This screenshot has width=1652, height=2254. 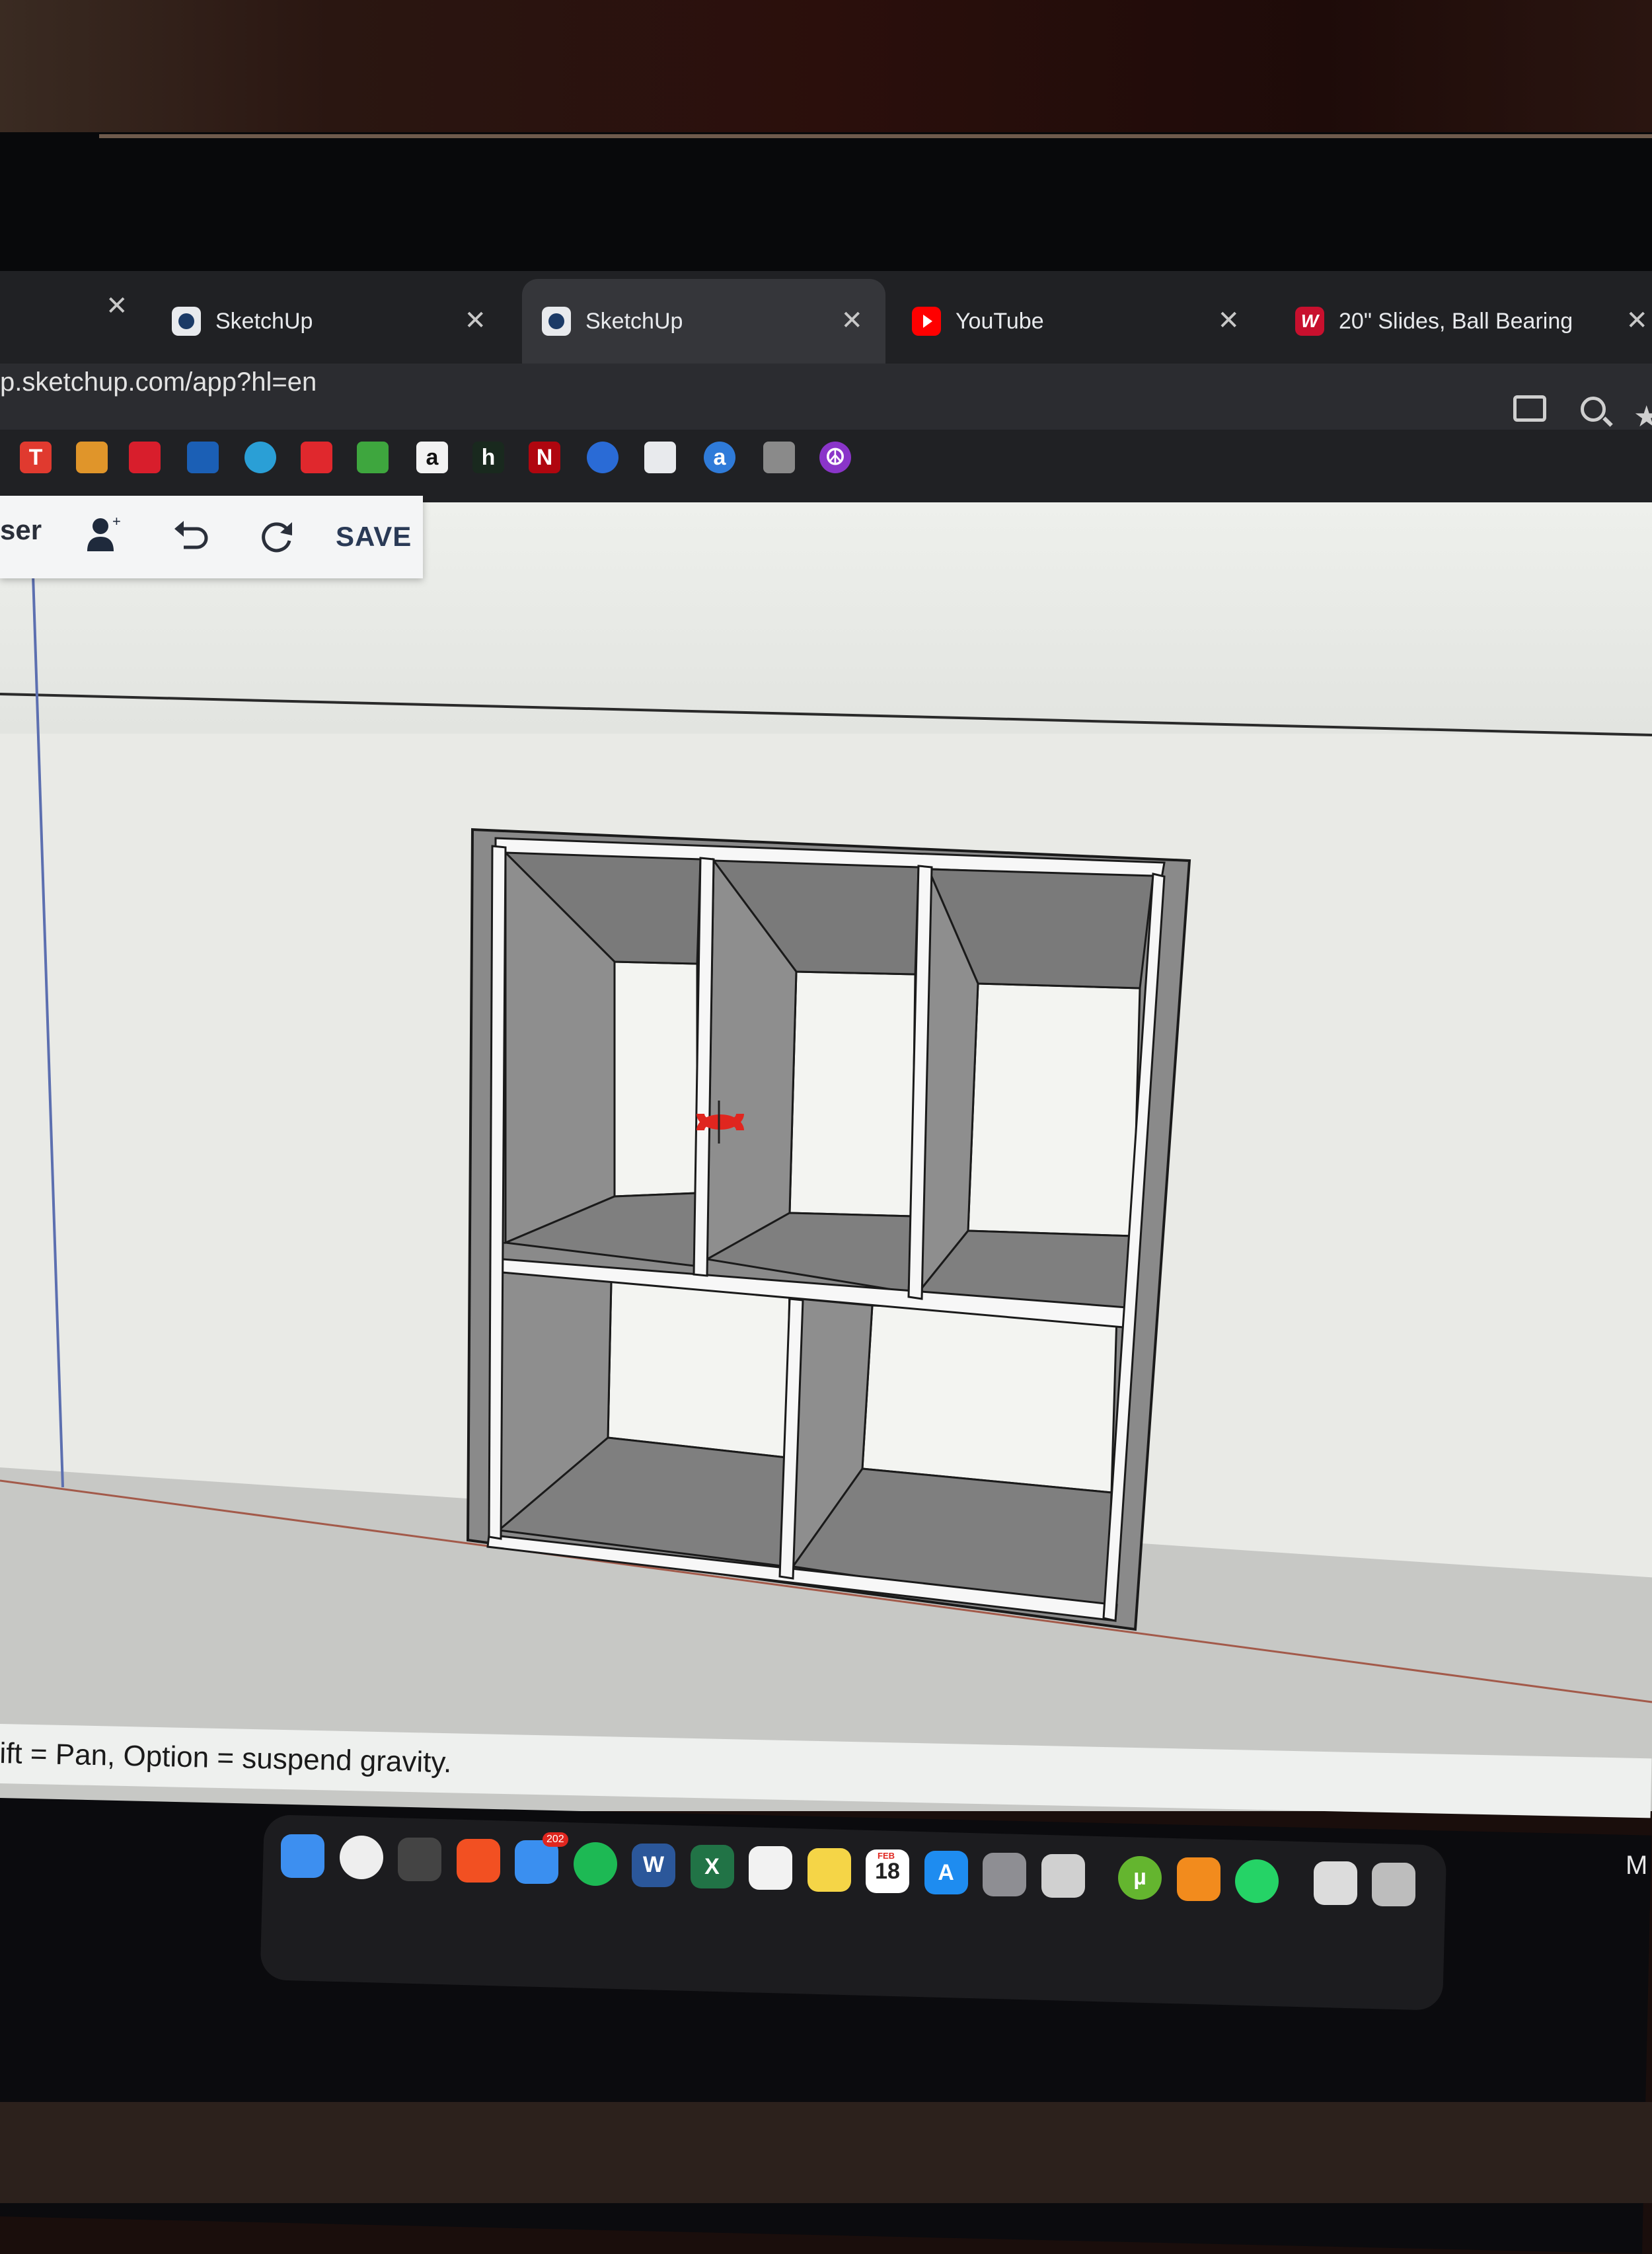 I want to click on save-button: SAVE, so click(x=374, y=537).